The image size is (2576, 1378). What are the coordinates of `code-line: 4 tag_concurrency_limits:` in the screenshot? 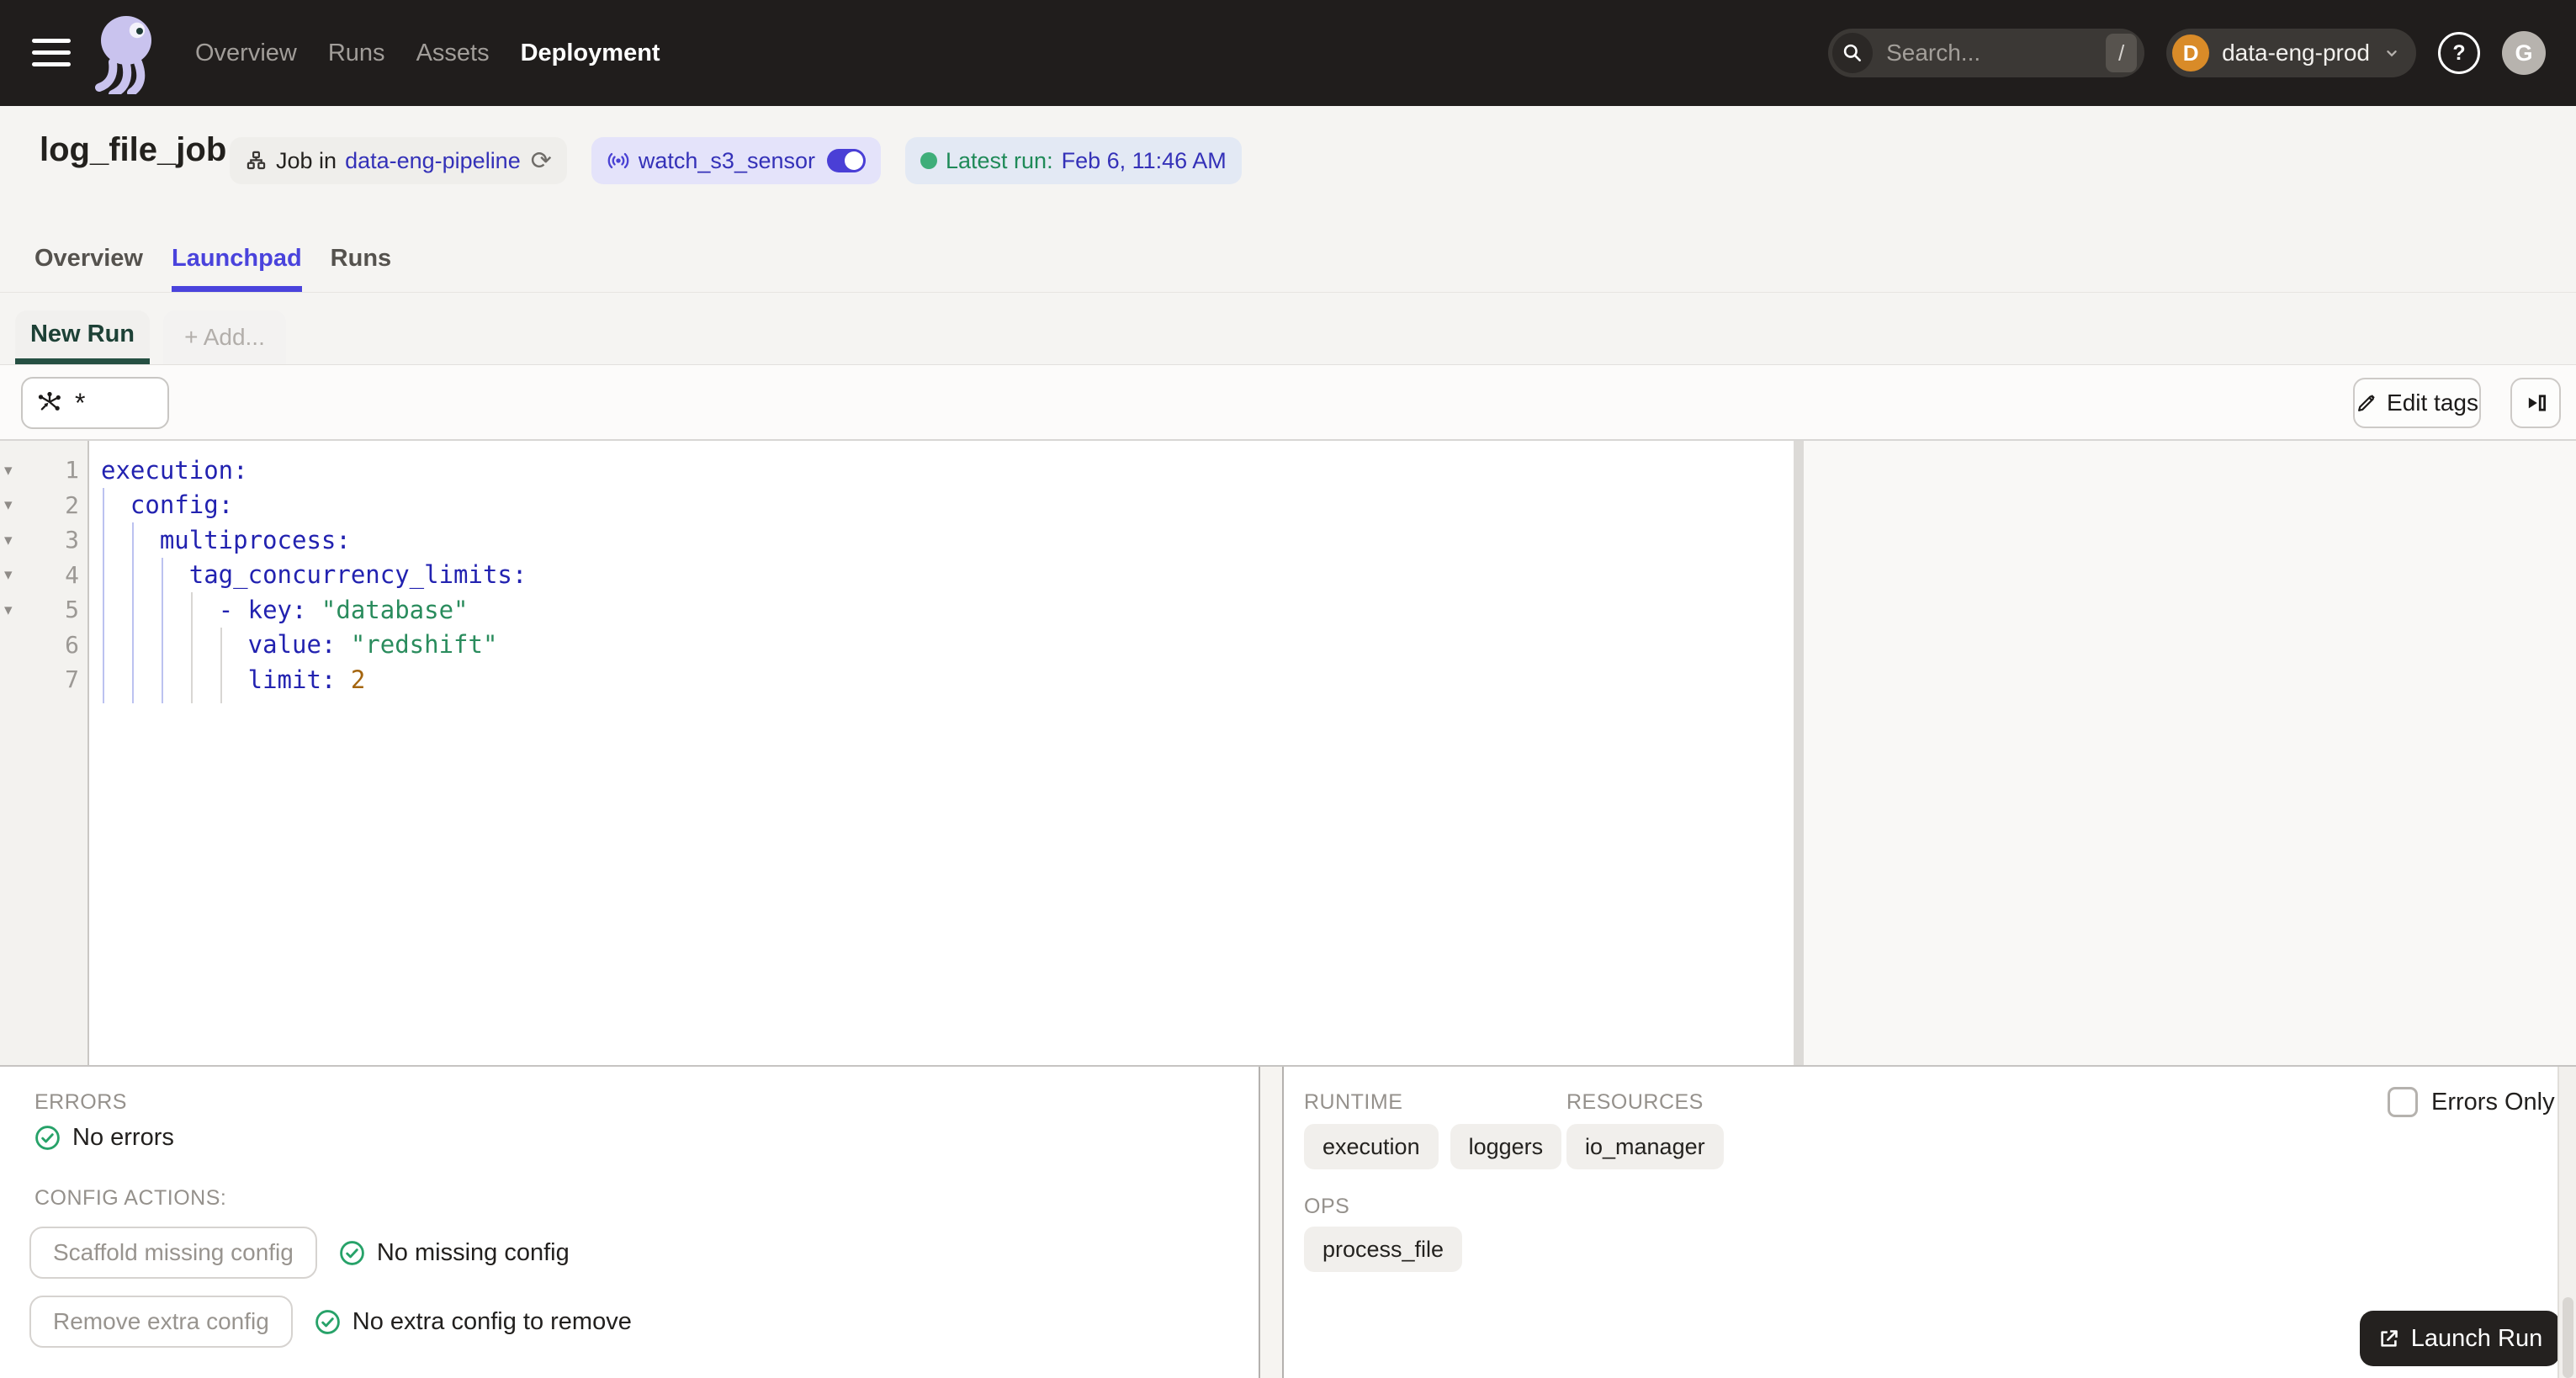 It's located at (897, 575).